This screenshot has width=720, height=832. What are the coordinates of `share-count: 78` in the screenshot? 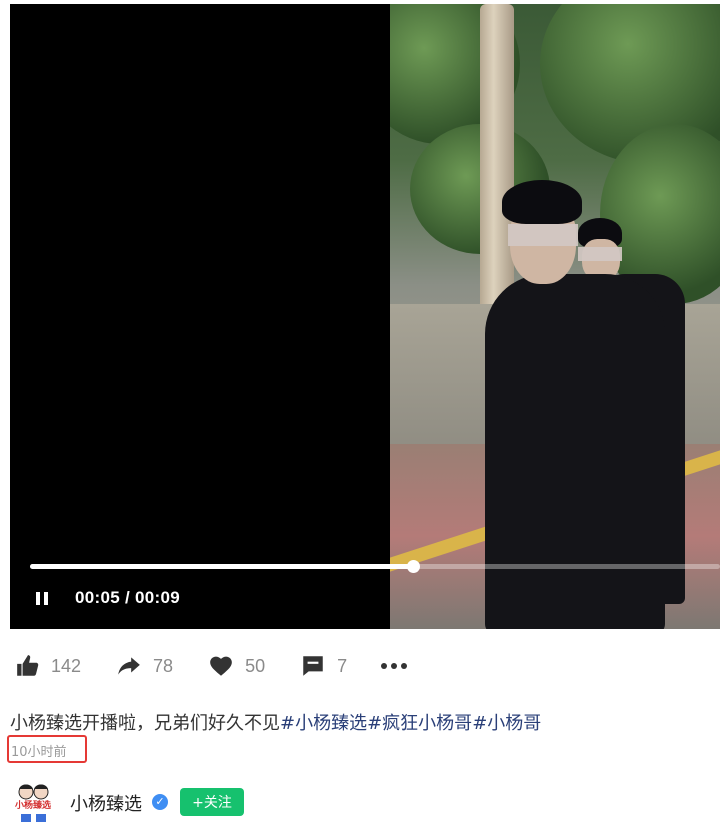 It's located at (163, 665).